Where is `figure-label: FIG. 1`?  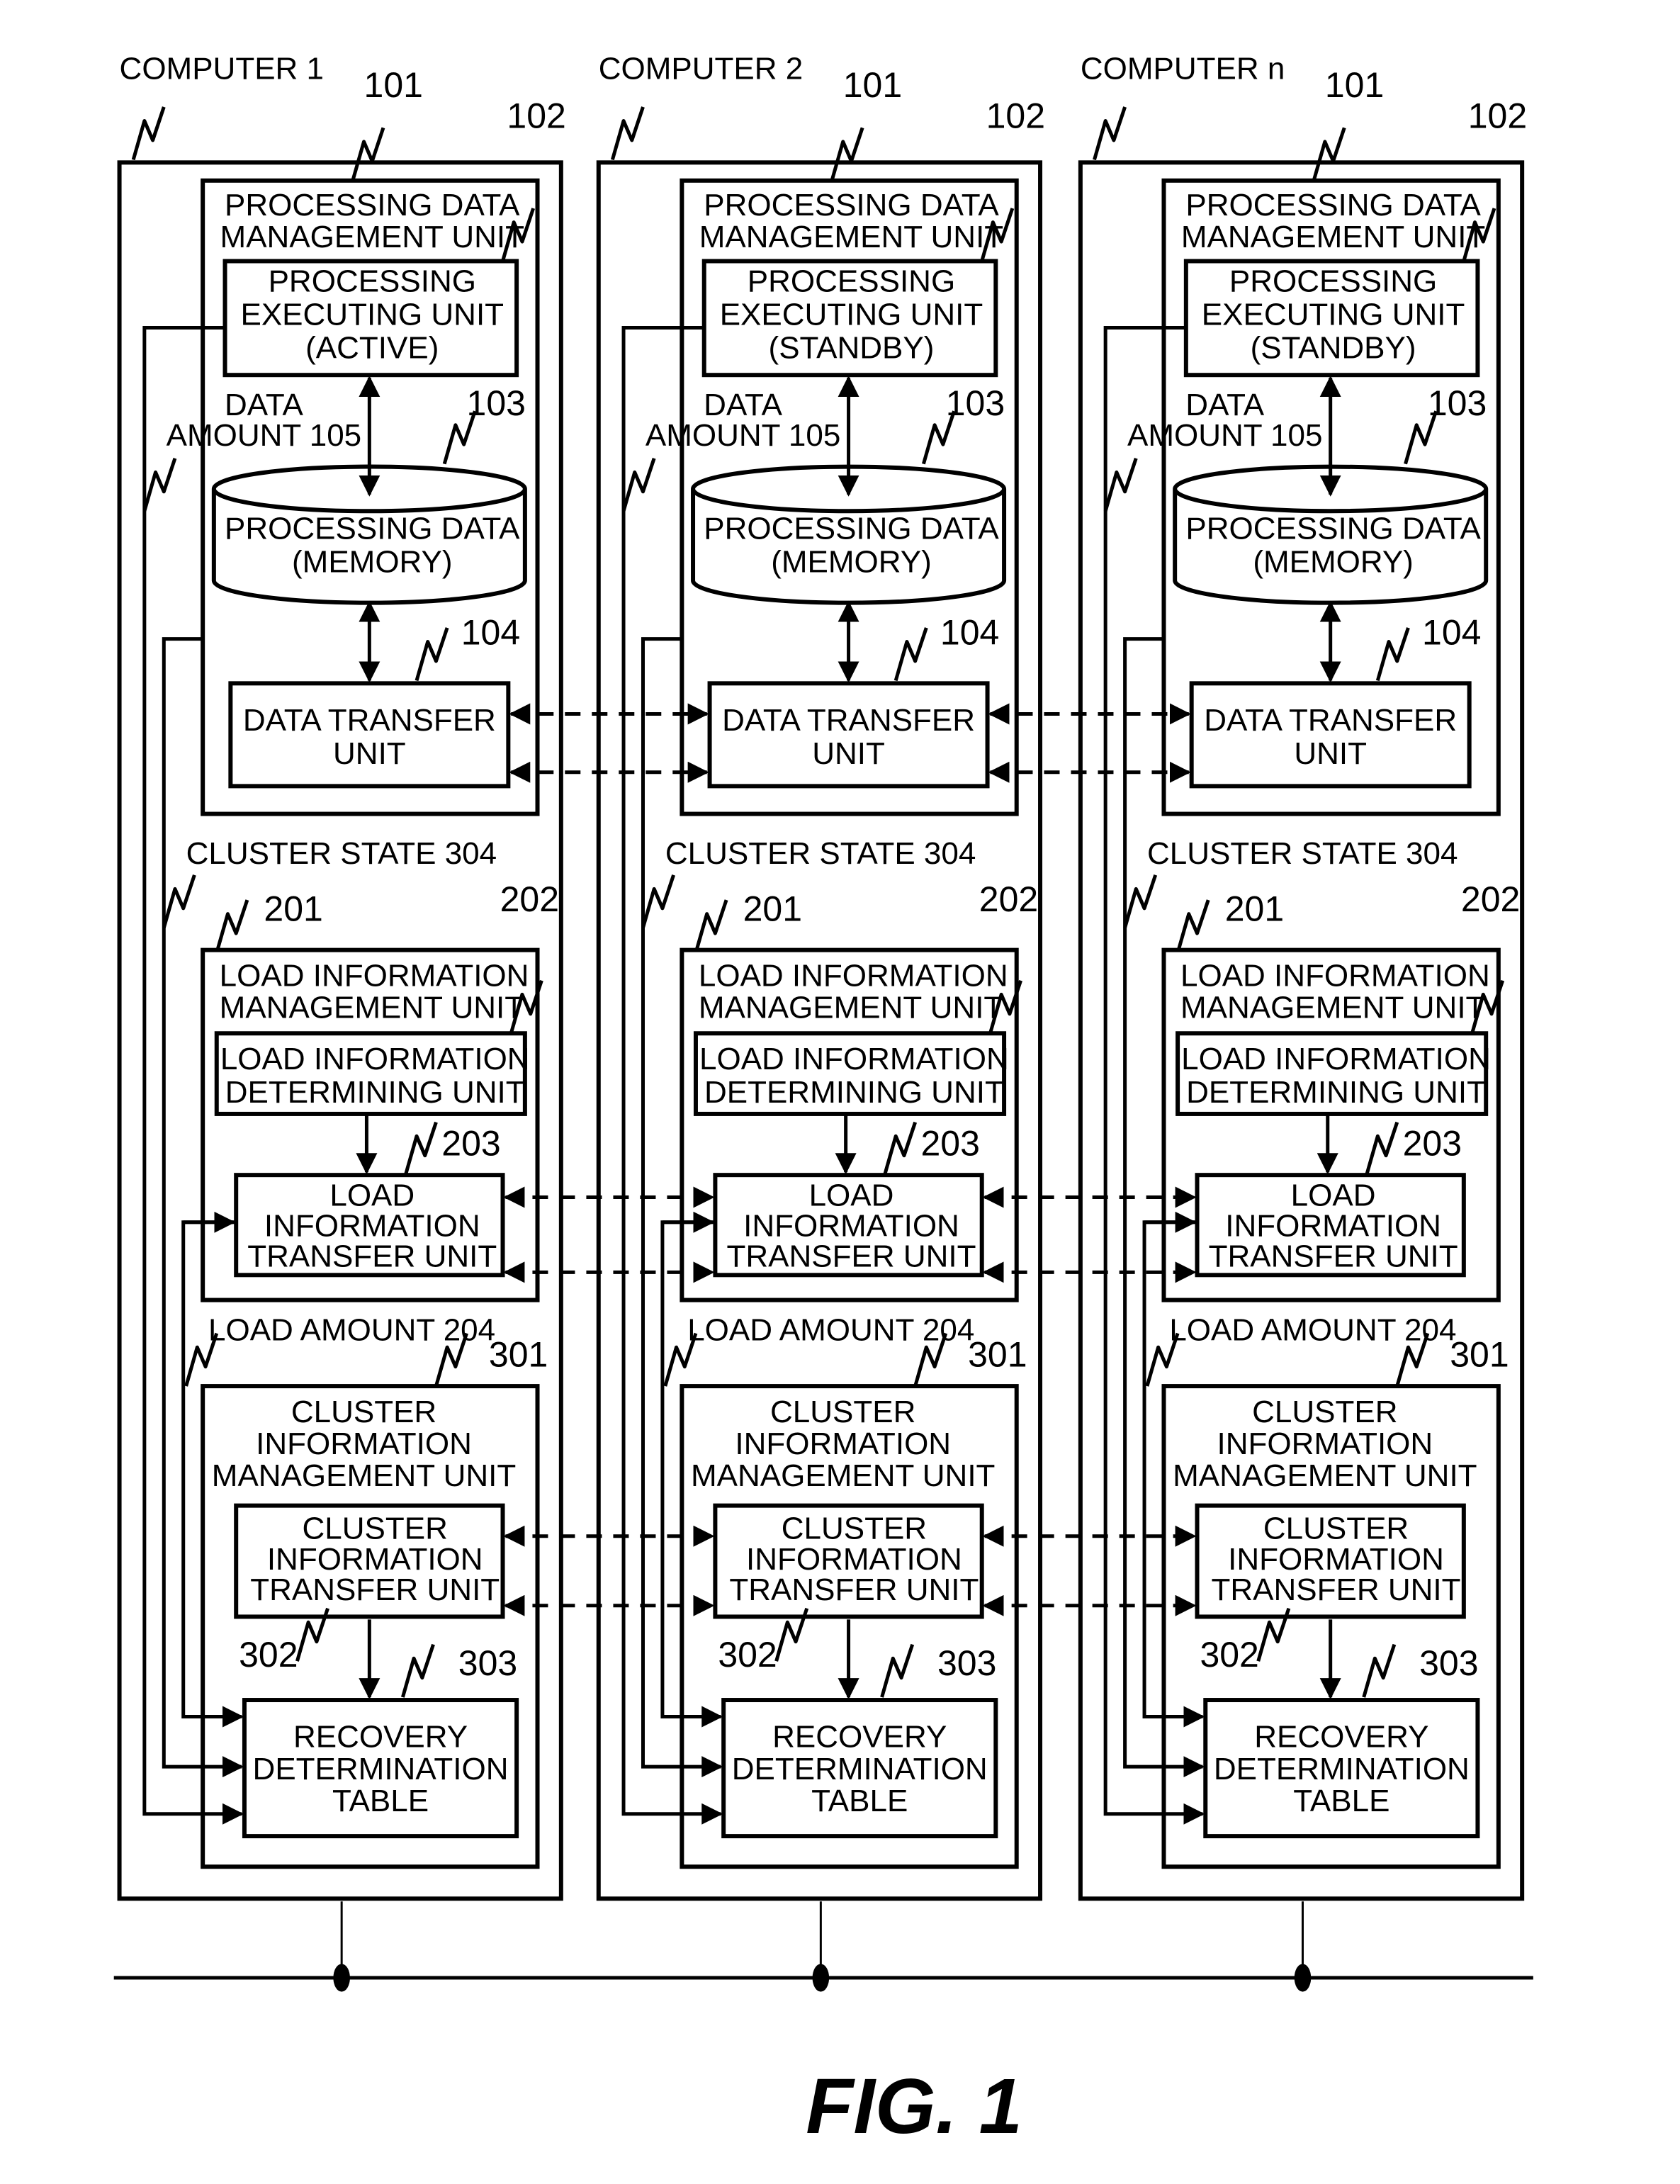
figure-label: FIG. 1 is located at coordinates (914, 2107).